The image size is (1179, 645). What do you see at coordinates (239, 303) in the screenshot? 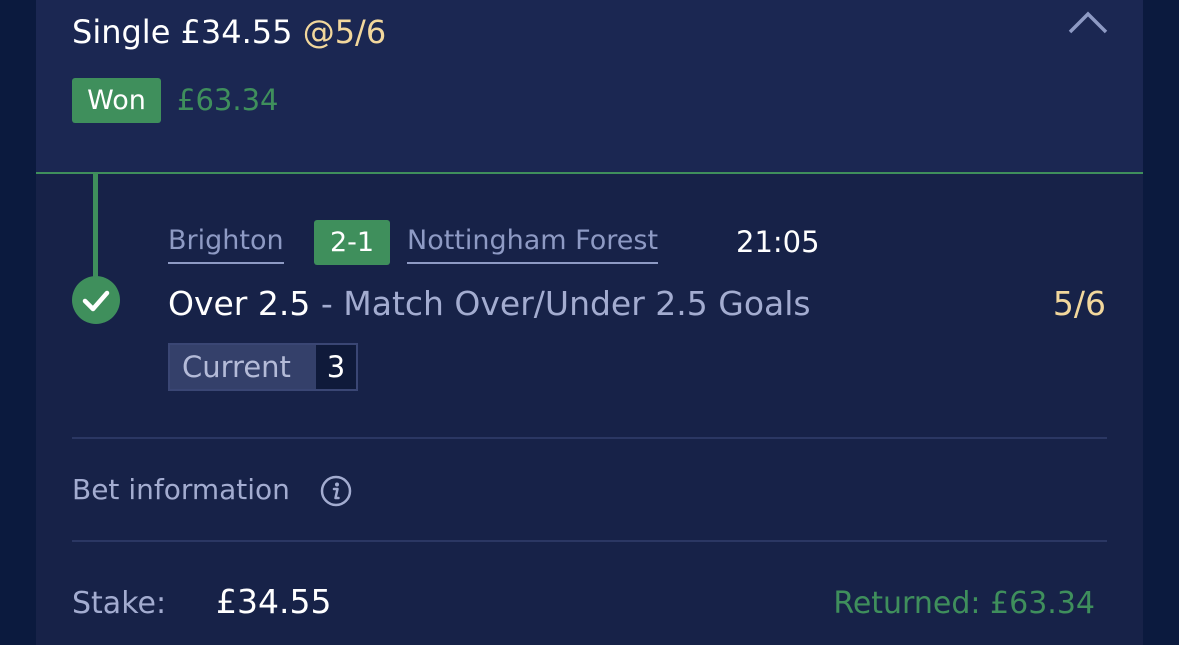
I see `selection-name: Over 2.5` at bounding box center [239, 303].